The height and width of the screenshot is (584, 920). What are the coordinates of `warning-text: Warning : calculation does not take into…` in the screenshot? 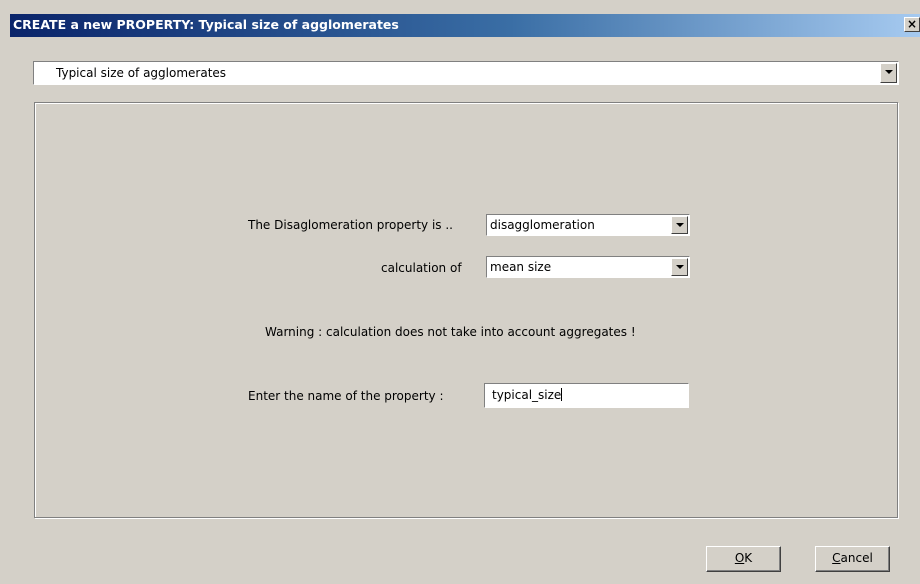 It's located at (450, 332).